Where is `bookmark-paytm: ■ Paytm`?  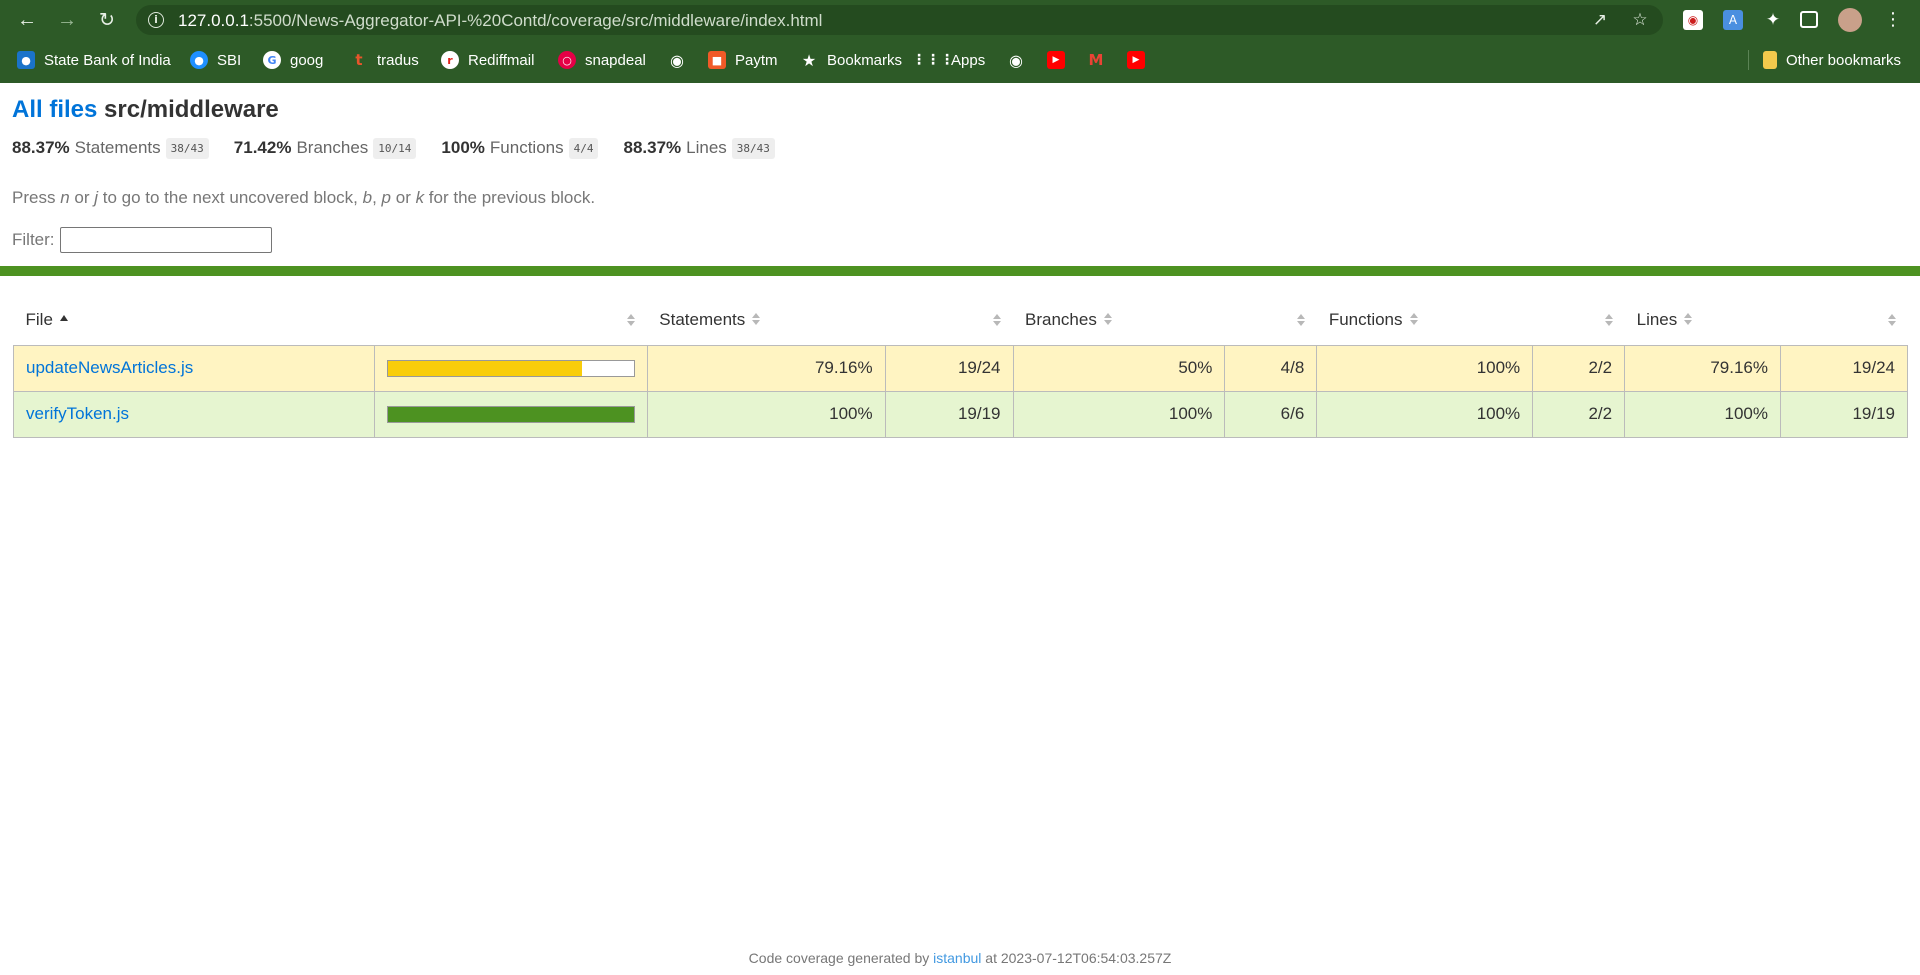 bookmark-paytm: ■ Paytm is located at coordinates (743, 60).